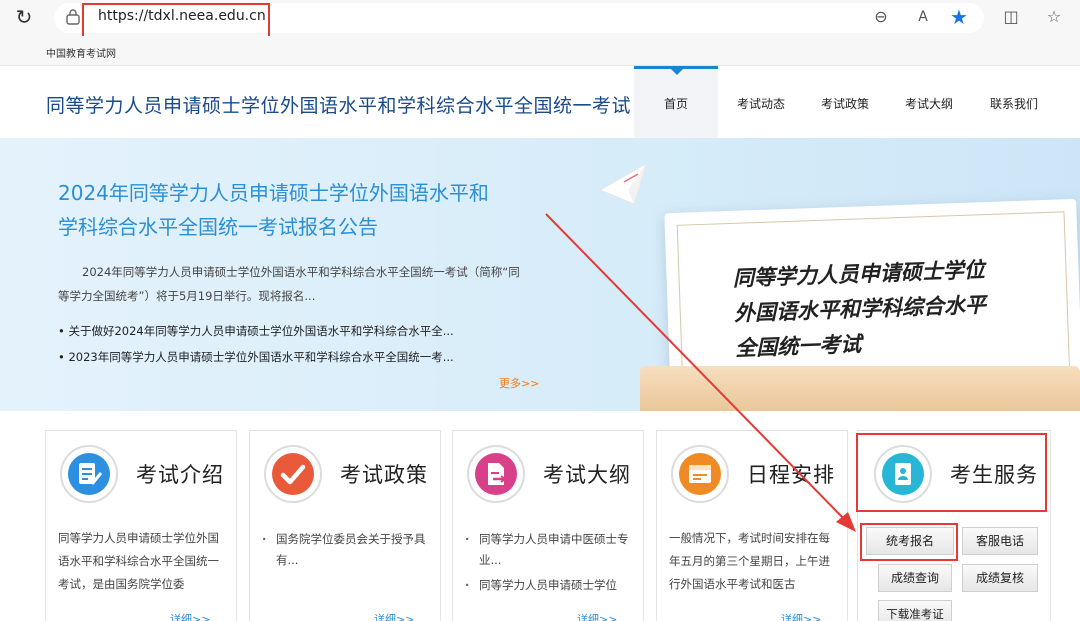 Image resolution: width=1080 pixels, height=621 pixels. What do you see at coordinates (749, 561) in the screenshot?
I see `card-body: 一般情况下，考试时间安排在每年五月的第三个星期日，上午进行外国语水平考试和医古` at bounding box center [749, 561].